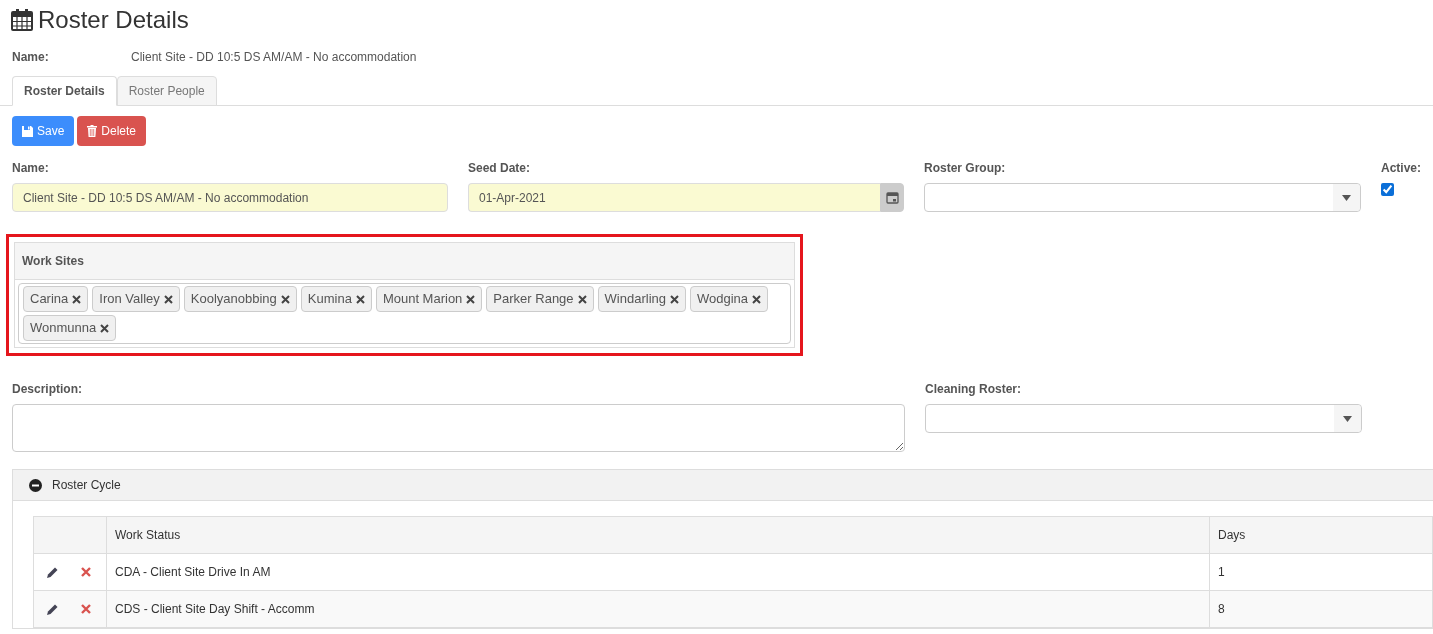 Image resolution: width=1433 pixels, height=634 pixels. I want to click on tag-label: Koolyanobbing, so click(233, 299).